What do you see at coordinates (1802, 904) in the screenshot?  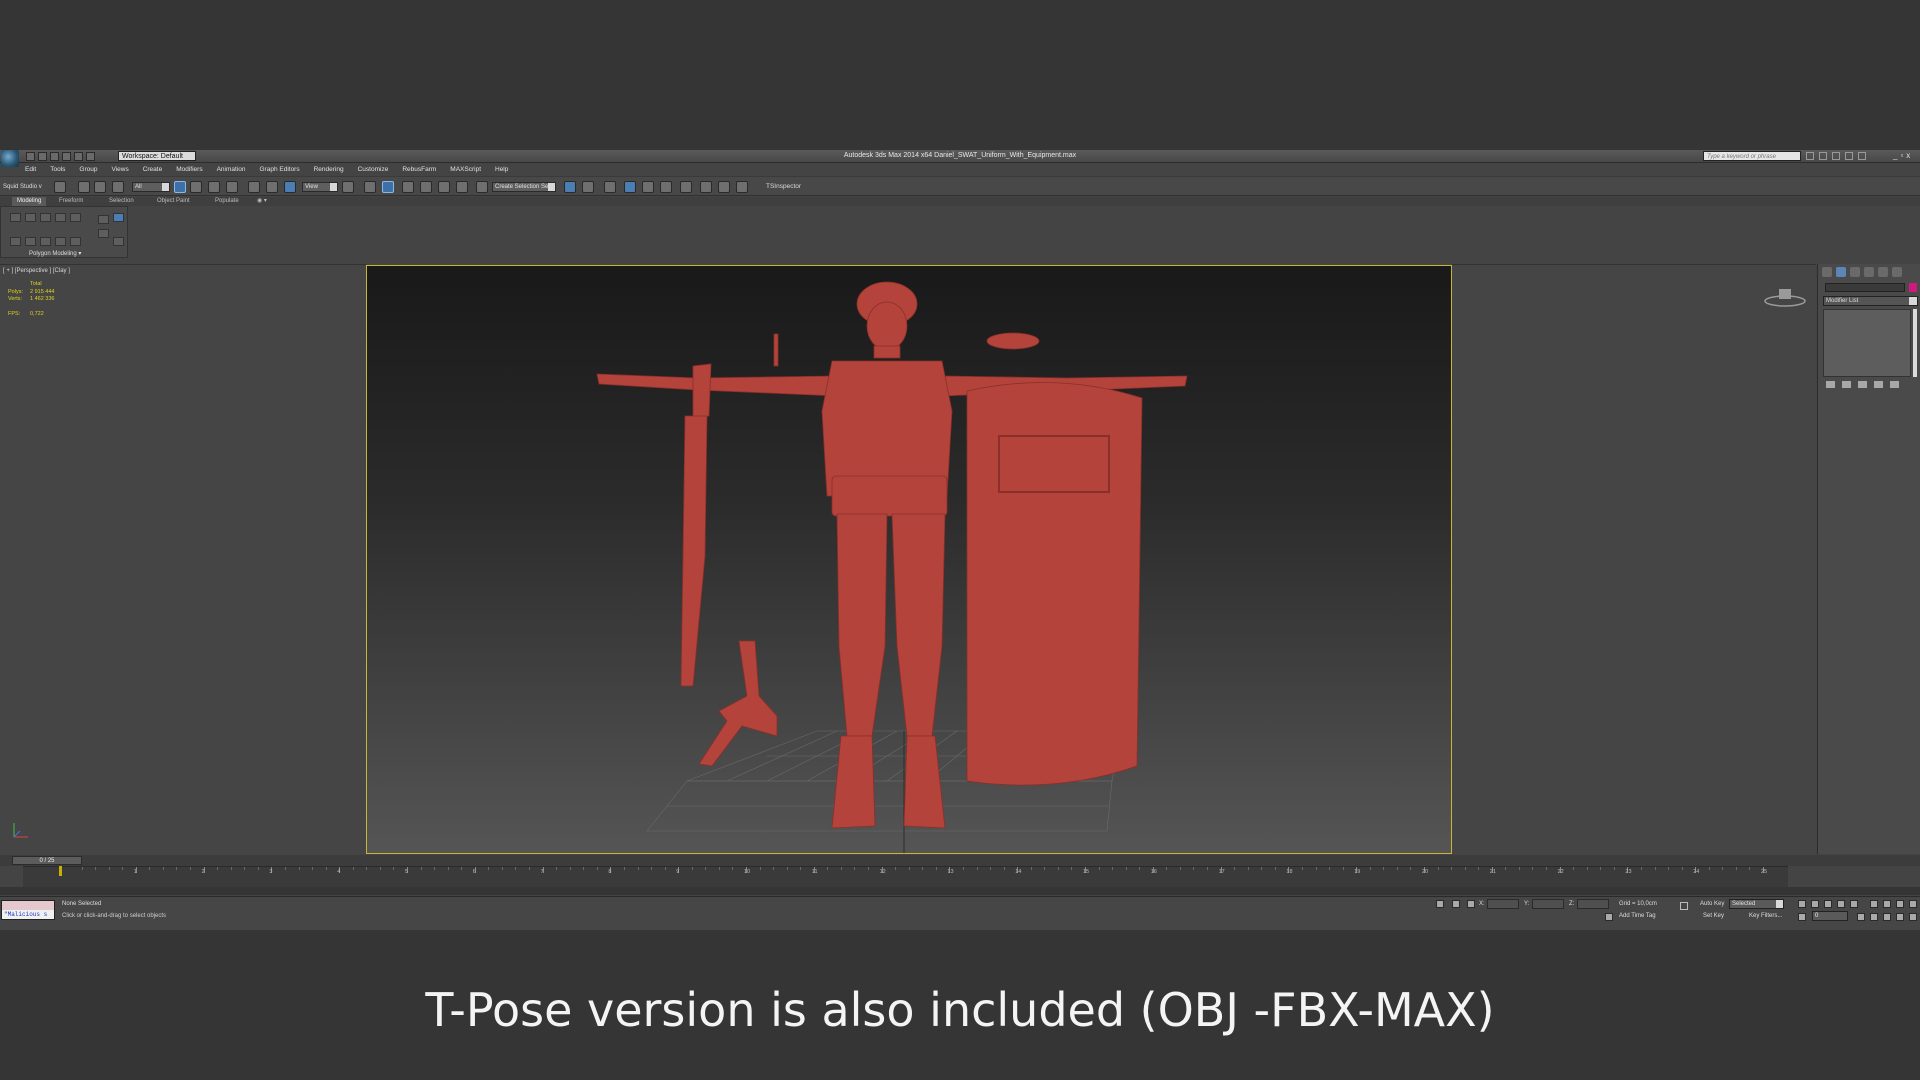 I see `go-to-start-icon` at bounding box center [1802, 904].